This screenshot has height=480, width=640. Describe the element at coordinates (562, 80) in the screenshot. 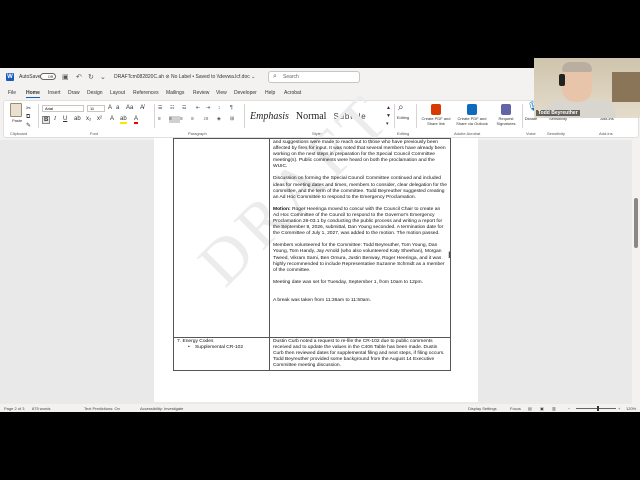

I see `headset-icon` at that location.